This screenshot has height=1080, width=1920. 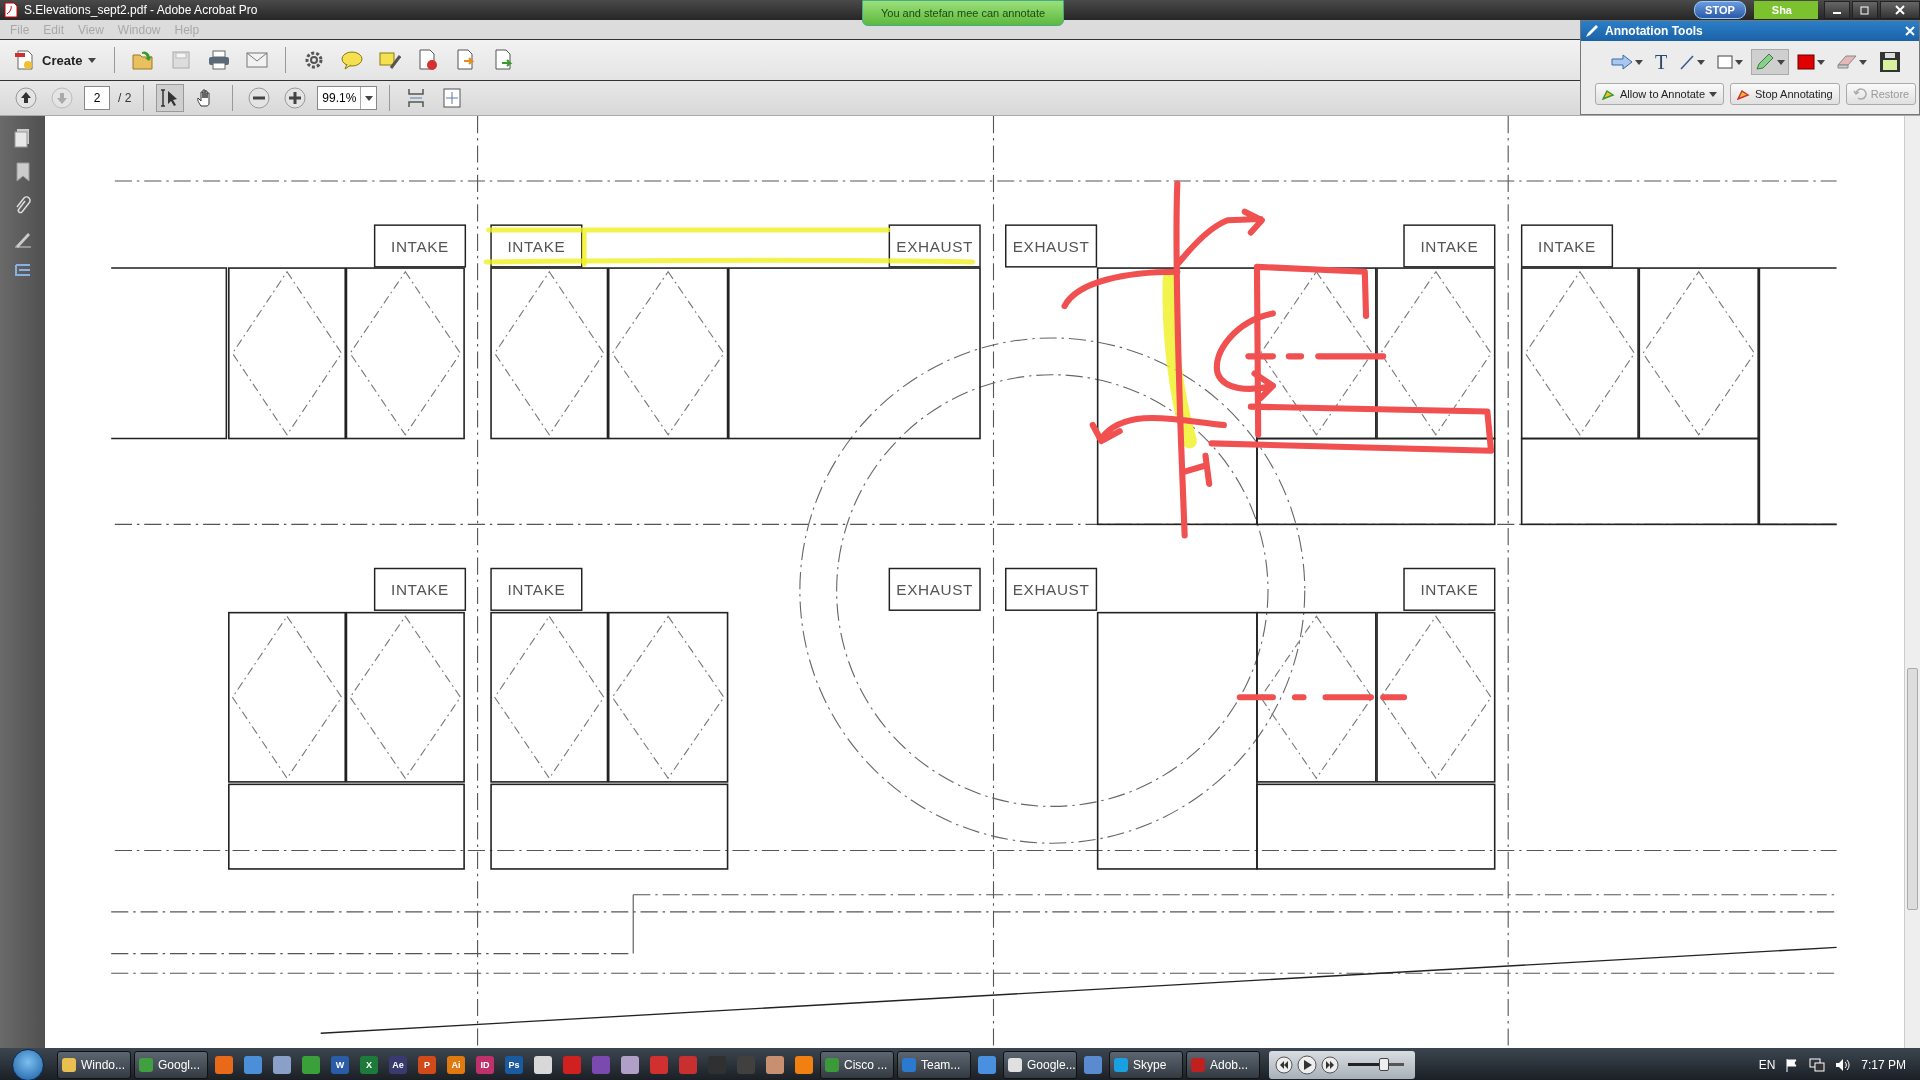 I want to click on annotation-tool, so click(x=1770, y=62).